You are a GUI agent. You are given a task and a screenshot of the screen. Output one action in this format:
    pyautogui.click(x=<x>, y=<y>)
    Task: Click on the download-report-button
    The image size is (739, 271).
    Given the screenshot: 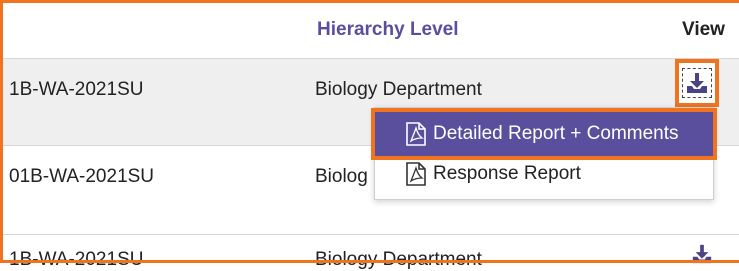 What is the action you would take?
    pyautogui.click(x=697, y=83)
    